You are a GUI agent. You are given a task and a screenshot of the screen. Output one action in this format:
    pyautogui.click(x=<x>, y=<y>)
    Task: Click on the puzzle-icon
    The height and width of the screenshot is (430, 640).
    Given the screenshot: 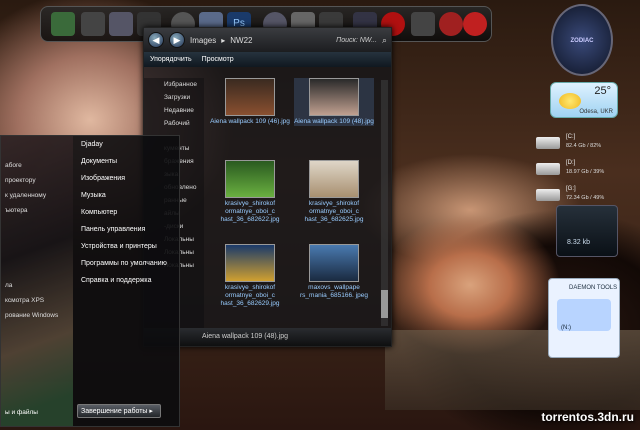 What is the action you would take?
    pyautogui.click(x=423, y=24)
    